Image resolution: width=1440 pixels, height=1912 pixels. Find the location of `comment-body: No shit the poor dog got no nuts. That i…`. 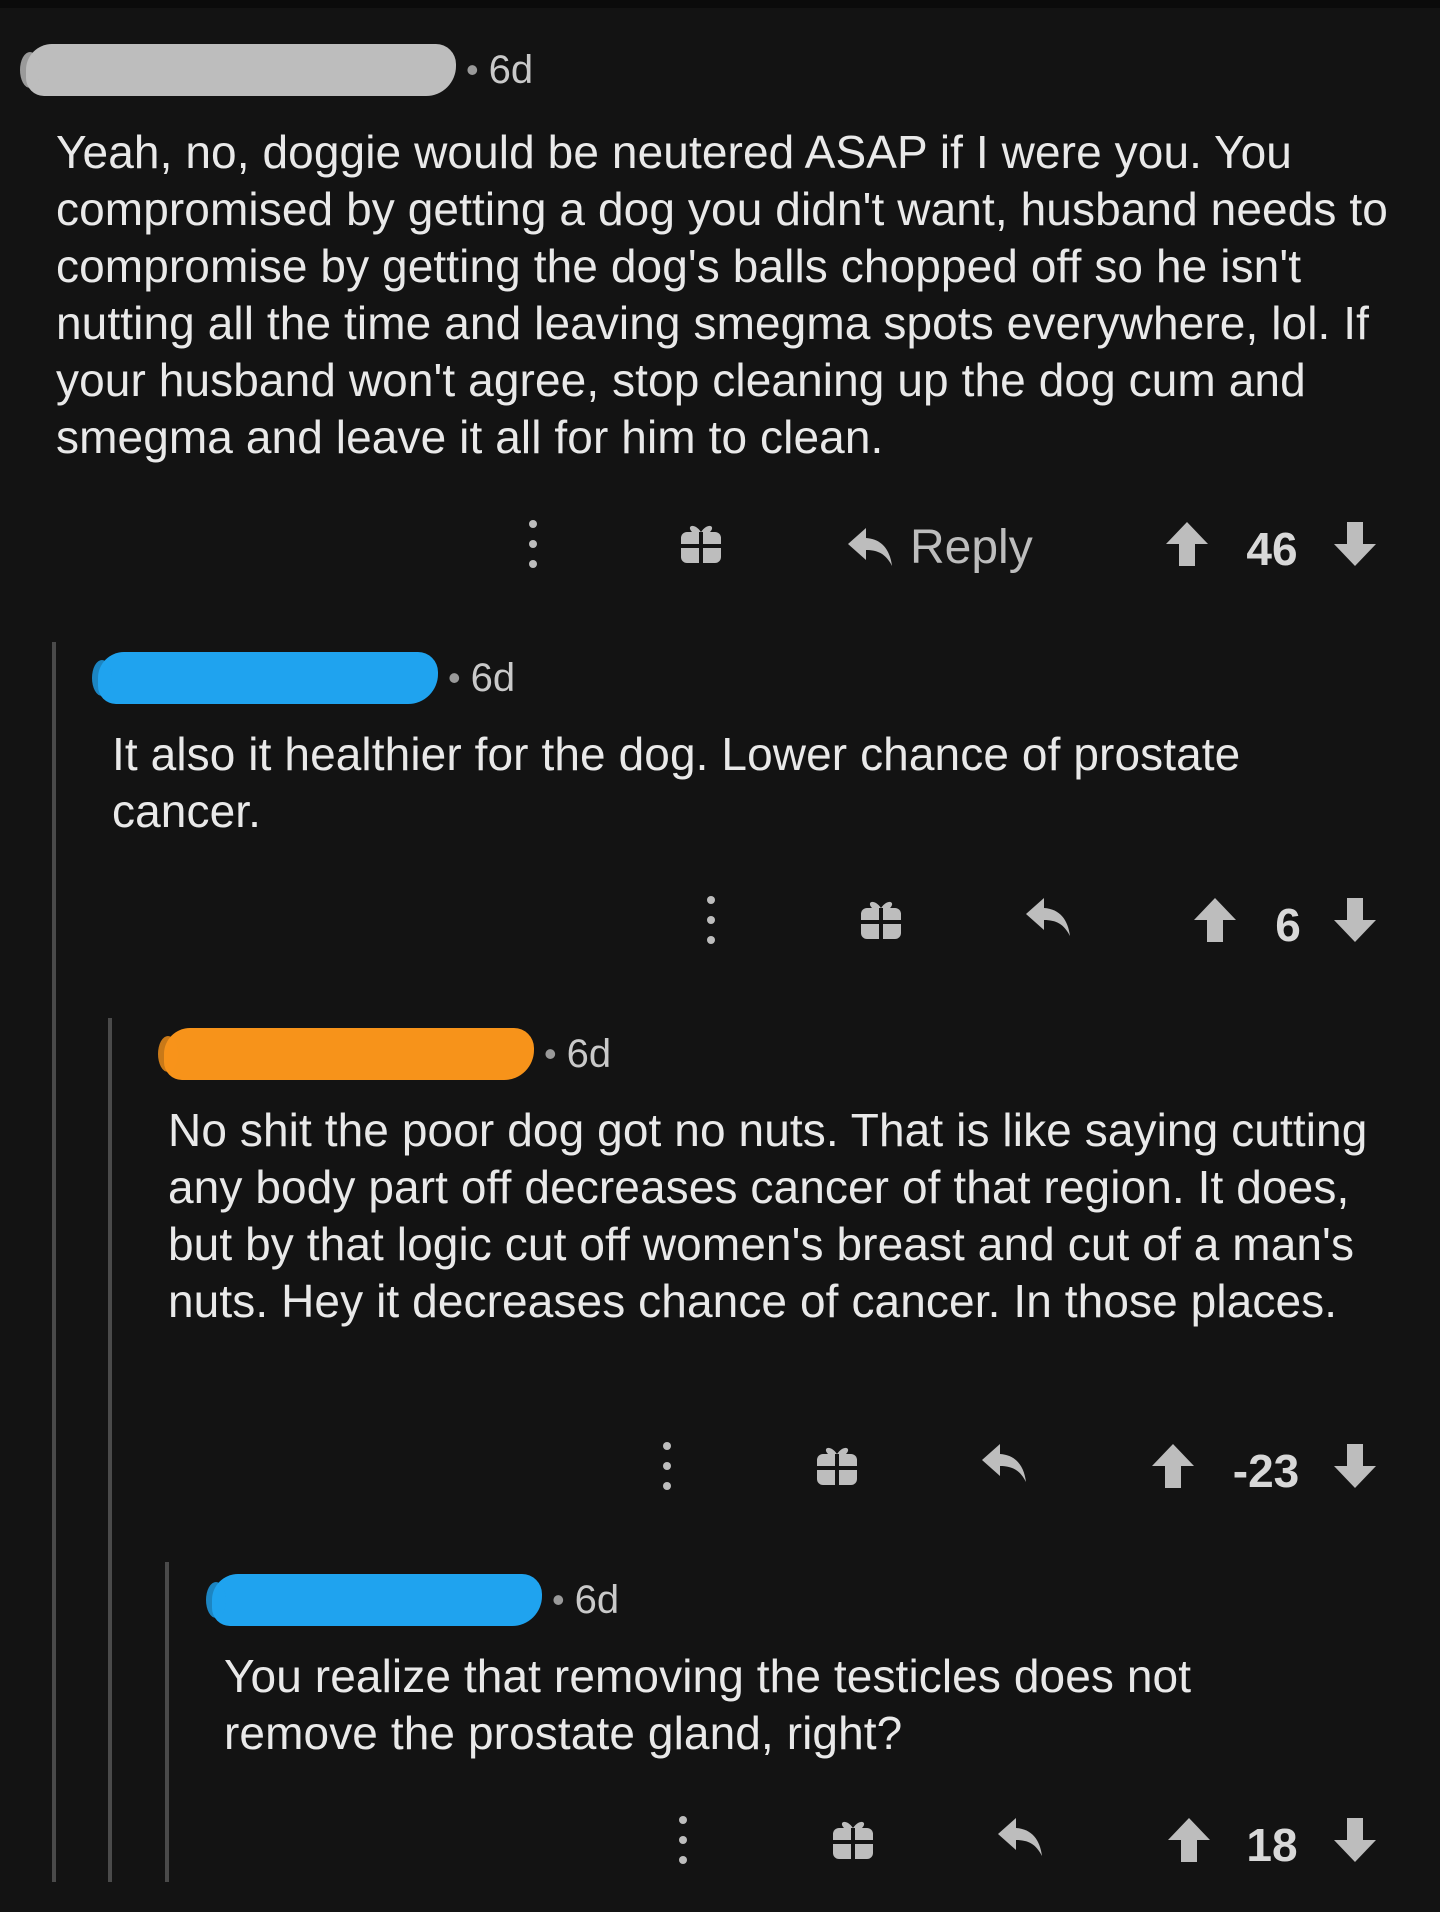

comment-body: No shit the poor dog got no nuts. That i… is located at coordinates (768, 1215).